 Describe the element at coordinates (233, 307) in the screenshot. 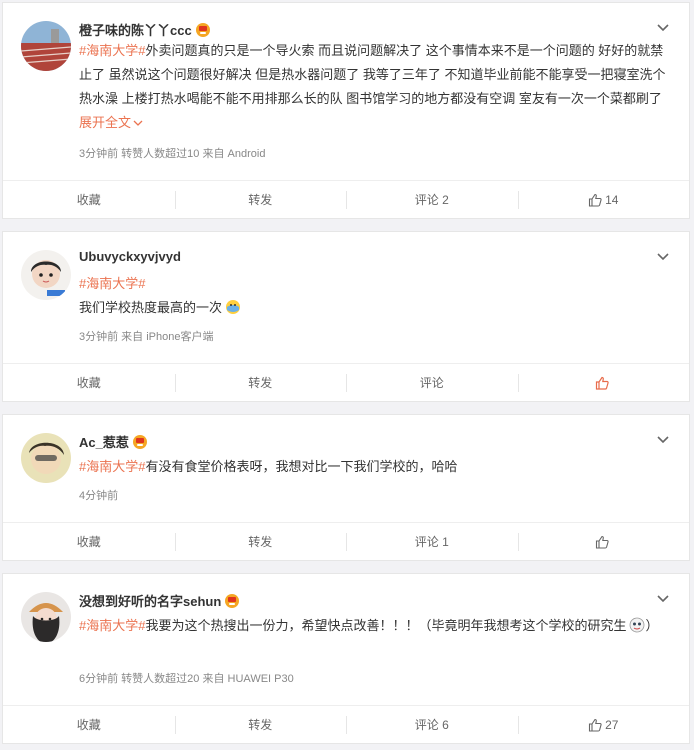

I see `smile-emoji-icon` at that location.